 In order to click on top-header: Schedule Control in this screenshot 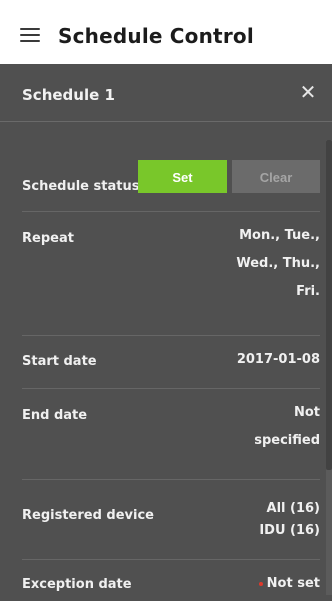, I will do `click(166, 32)`.